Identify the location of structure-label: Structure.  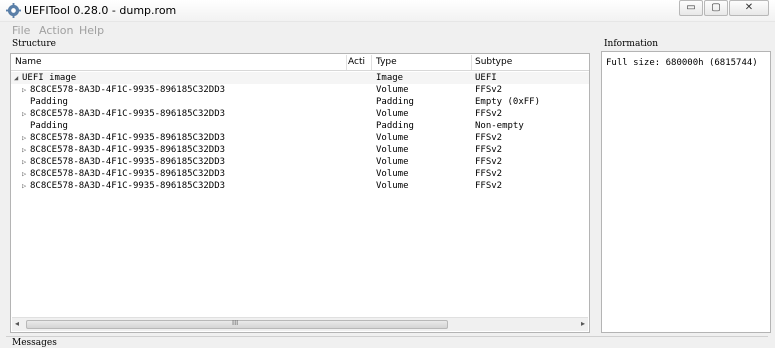
(34, 44).